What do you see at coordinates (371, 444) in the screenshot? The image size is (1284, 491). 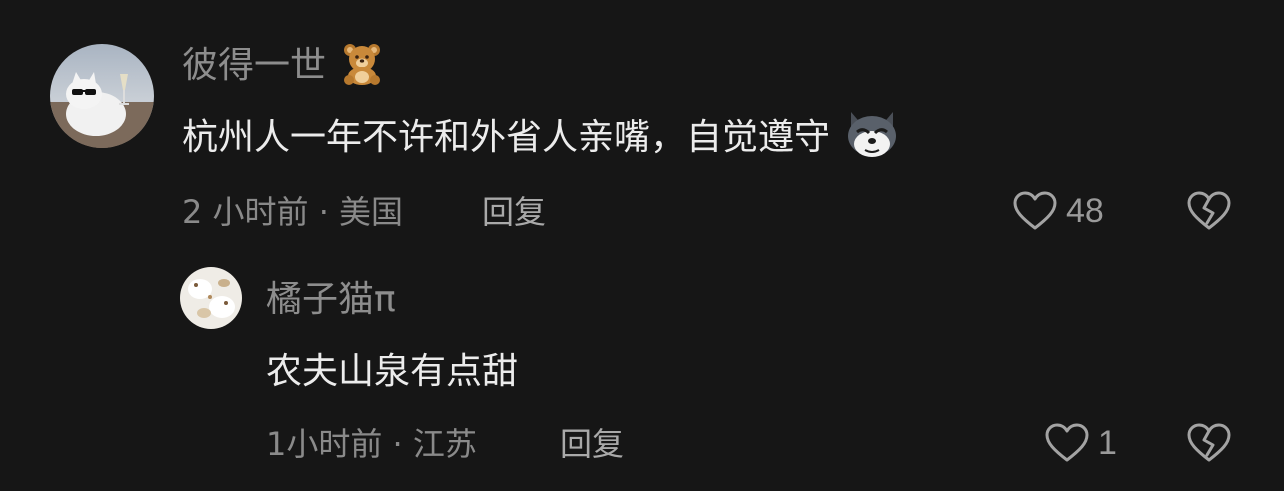 I see `comment-meta: 1小时前 · 江苏` at bounding box center [371, 444].